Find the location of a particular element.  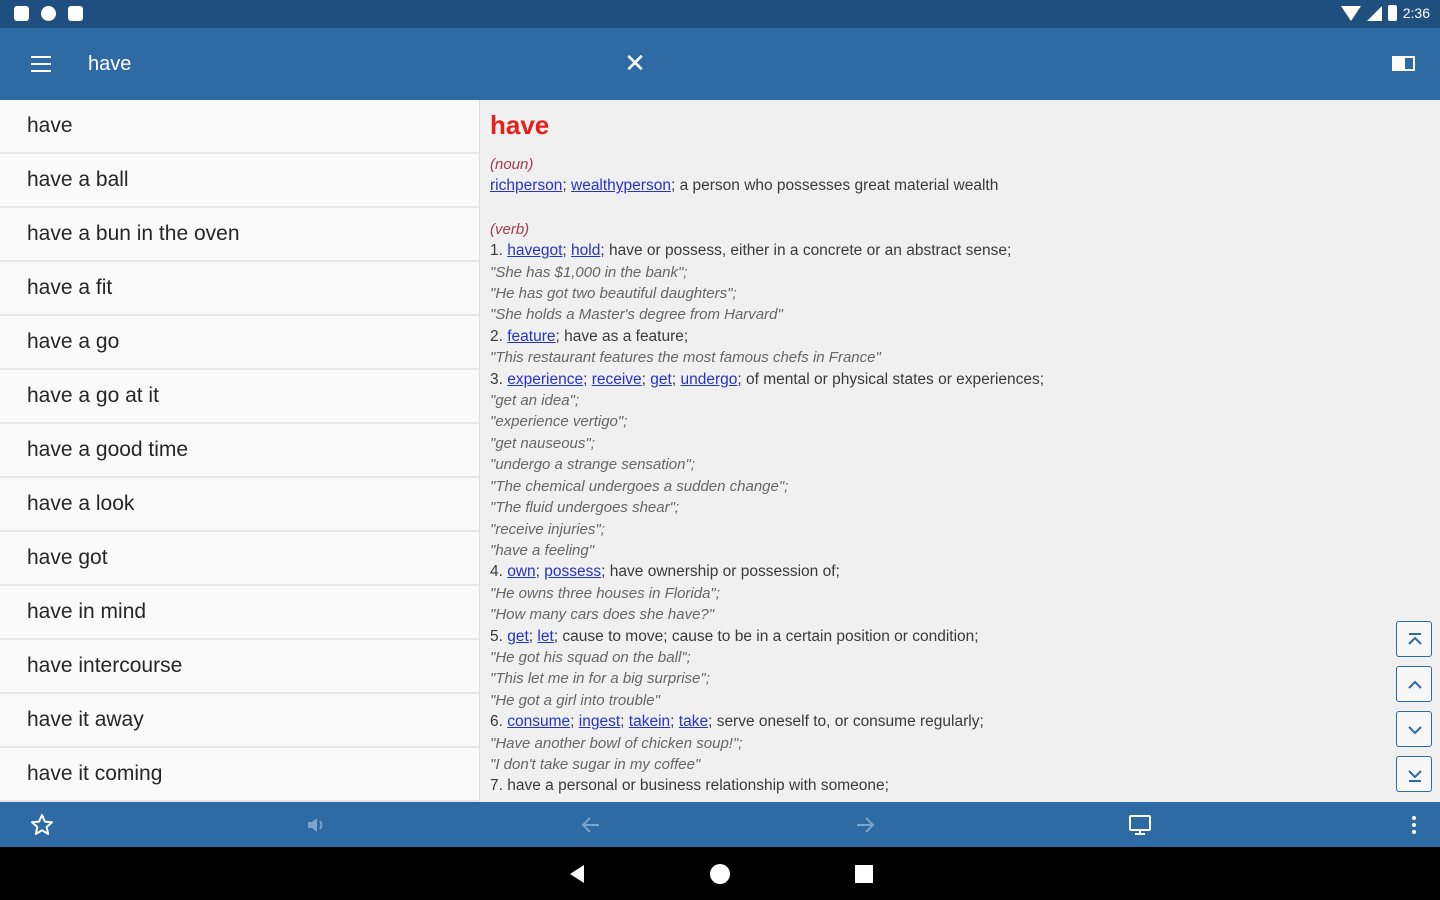

example: "receive injuries"; is located at coordinates (547, 529).